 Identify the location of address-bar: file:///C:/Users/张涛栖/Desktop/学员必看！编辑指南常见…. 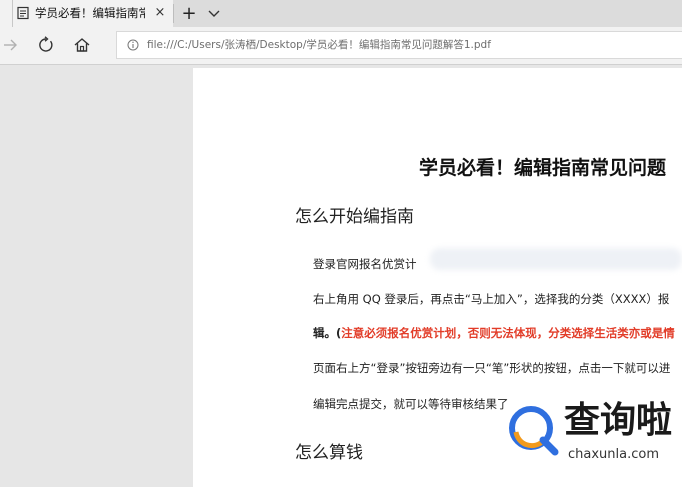
(399, 45).